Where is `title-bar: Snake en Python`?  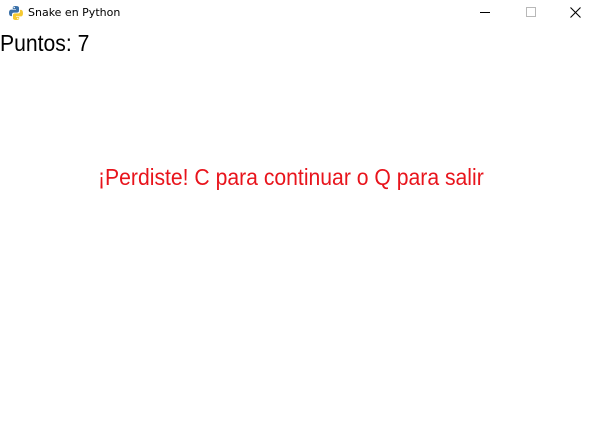 title-bar: Snake en Python is located at coordinates (299, 13).